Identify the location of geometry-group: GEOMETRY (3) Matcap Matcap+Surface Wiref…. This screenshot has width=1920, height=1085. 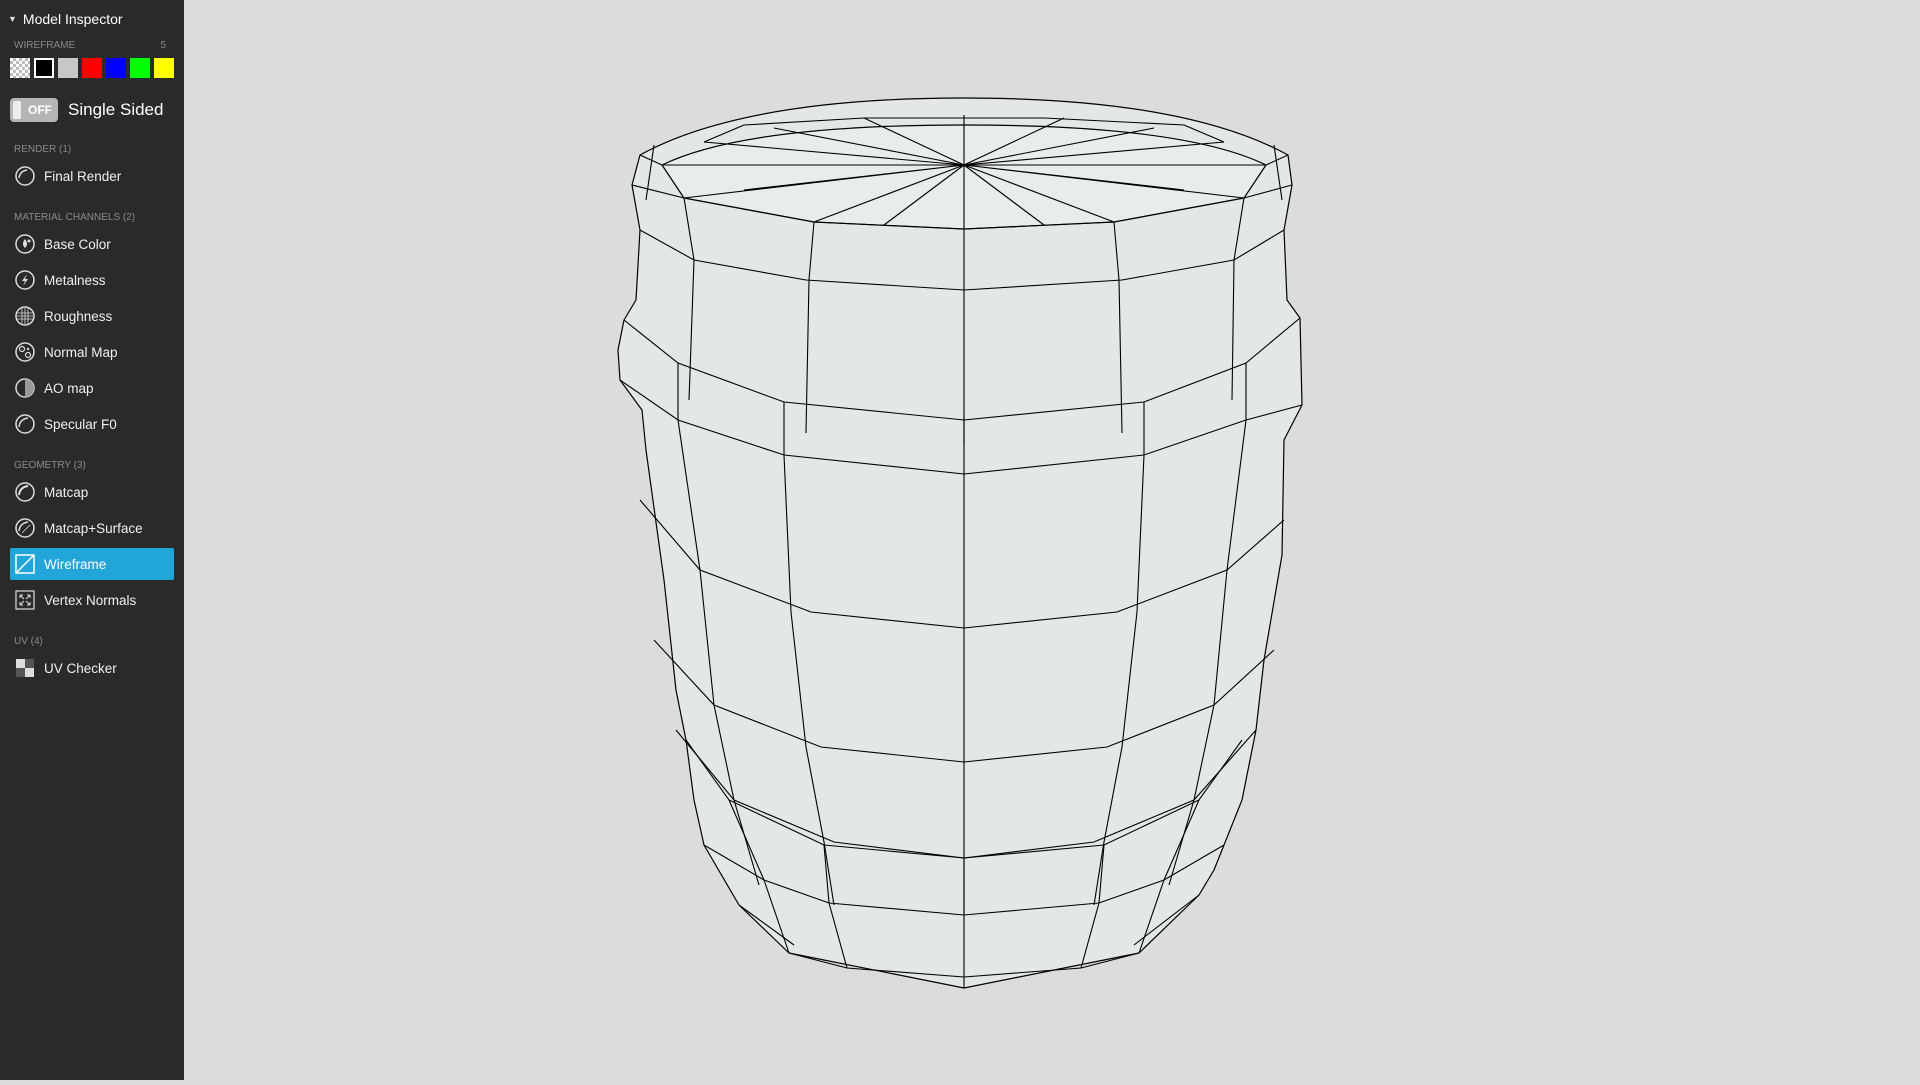
(92, 537).